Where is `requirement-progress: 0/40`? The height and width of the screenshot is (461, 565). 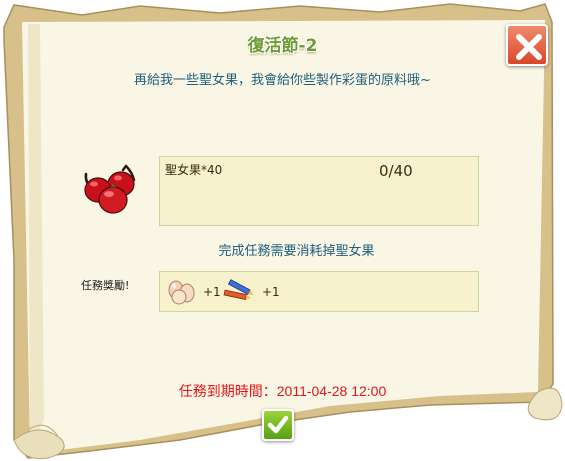
requirement-progress: 0/40 is located at coordinates (396, 171).